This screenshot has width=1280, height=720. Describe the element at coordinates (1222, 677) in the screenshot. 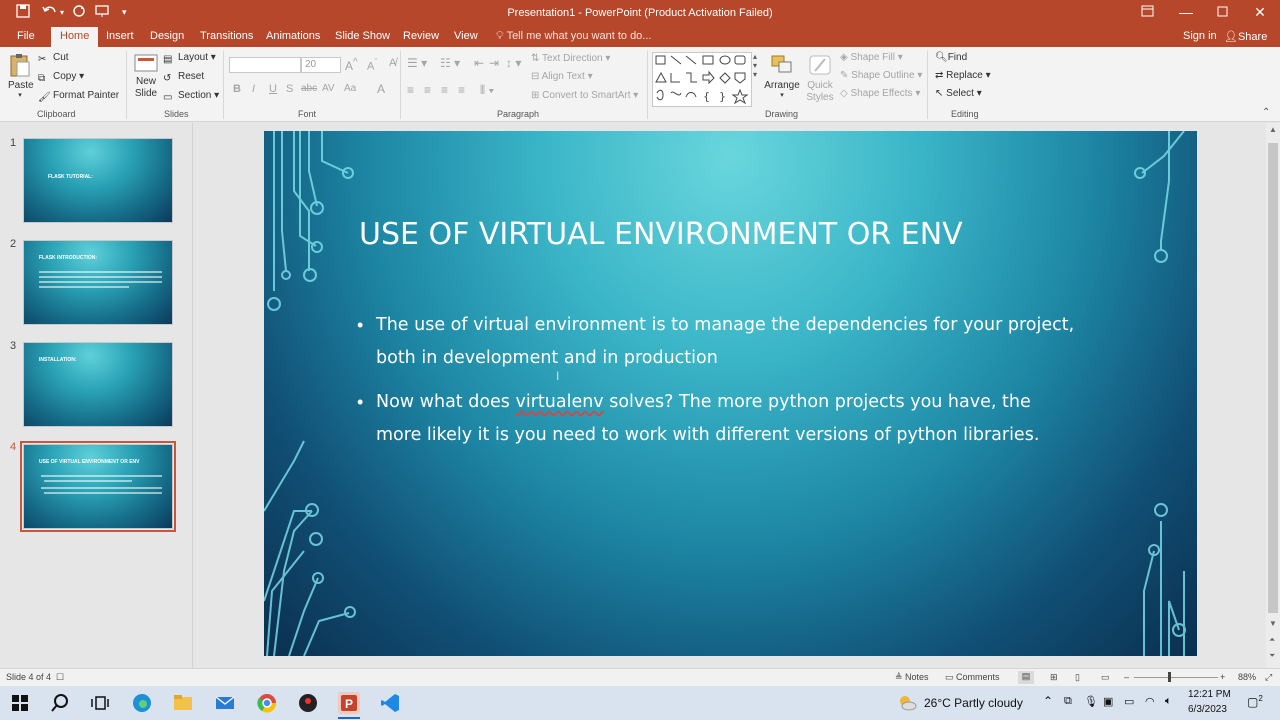

I see `zoom-in-icon: +` at that location.